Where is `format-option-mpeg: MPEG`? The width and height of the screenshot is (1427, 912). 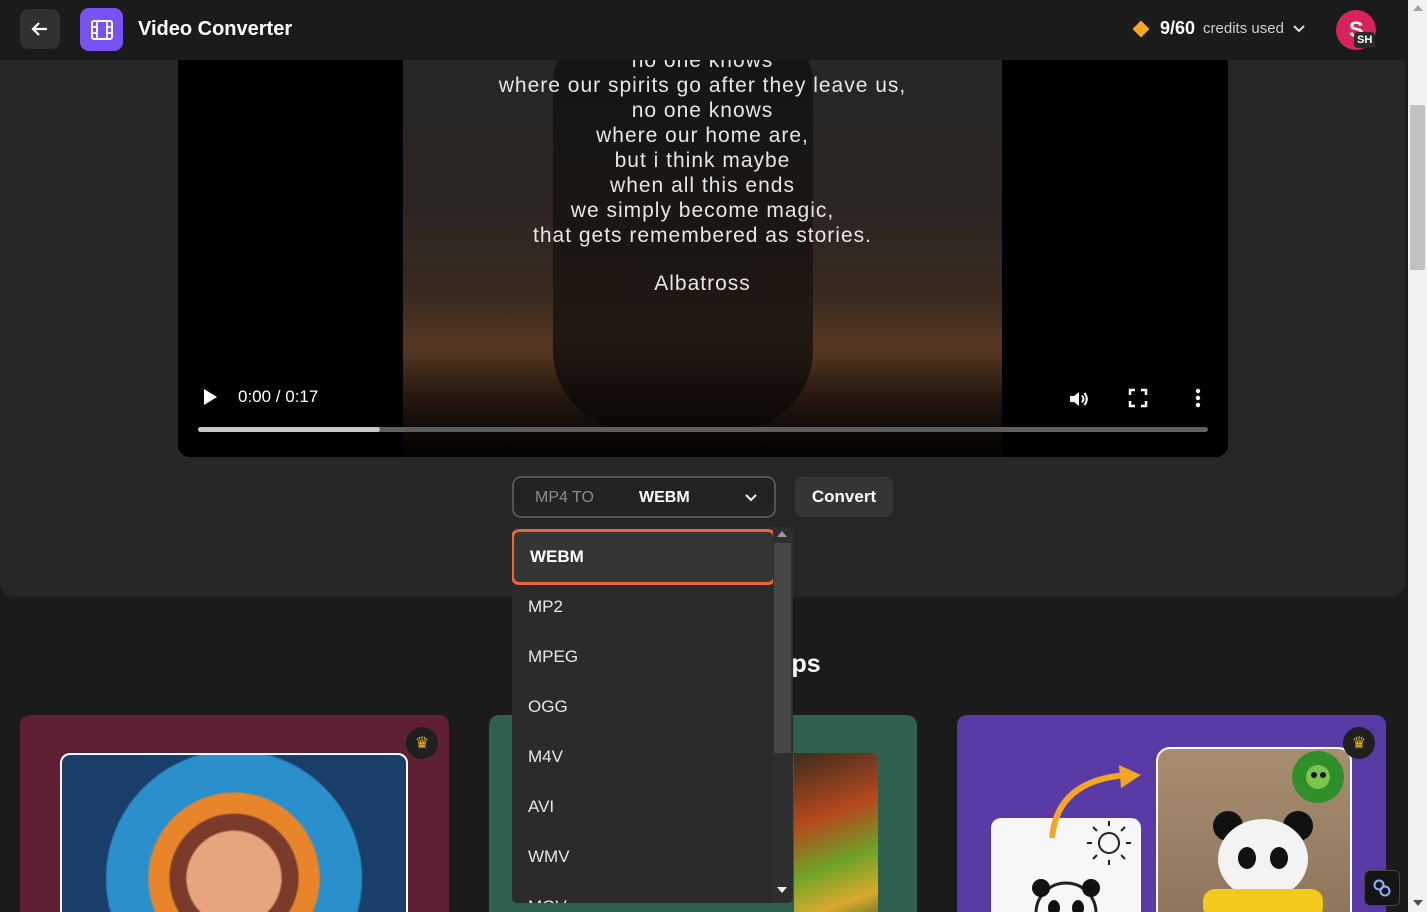
format-option-mpeg: MPEG is located at coordinates (643, 657).